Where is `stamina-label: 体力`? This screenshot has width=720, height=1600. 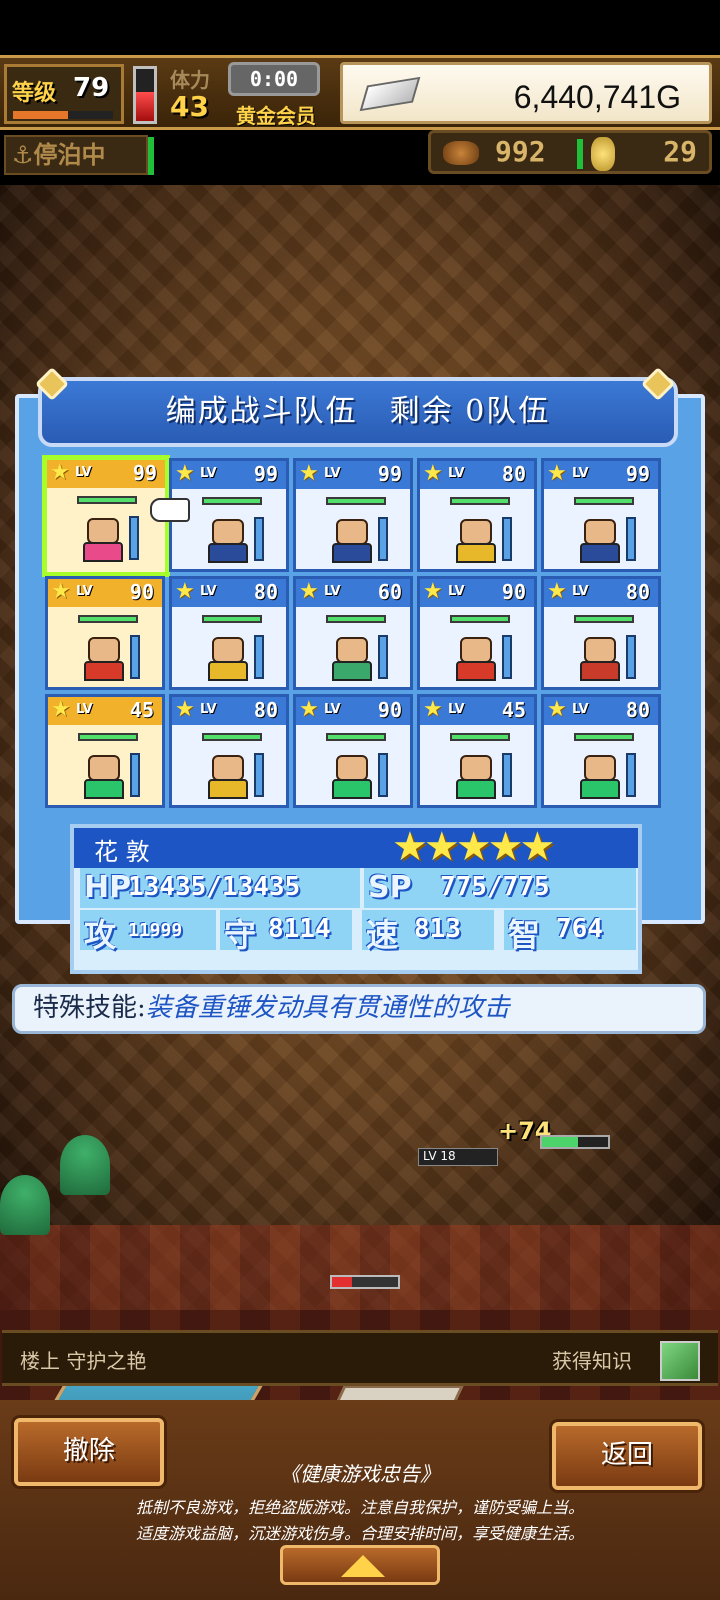
stamina-label: 体力 is located at coordinates (190, 80).